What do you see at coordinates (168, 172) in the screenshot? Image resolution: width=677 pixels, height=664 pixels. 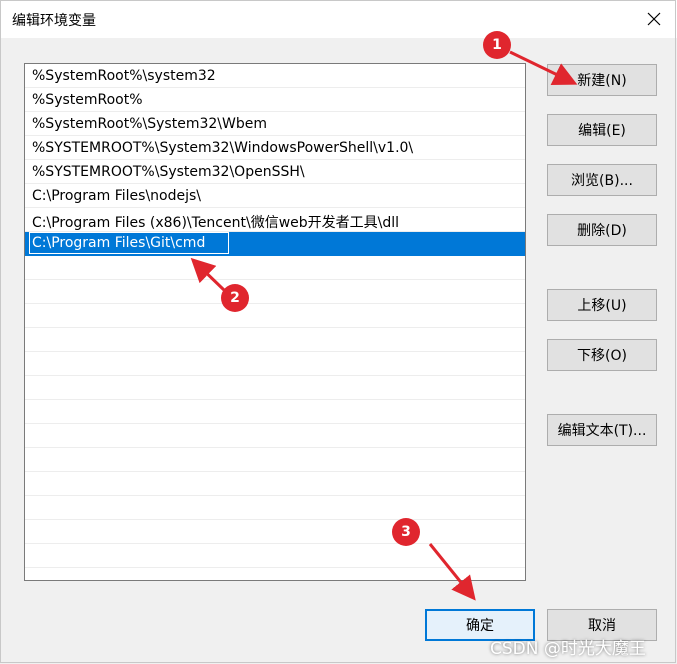 I see `list-item-text: %SYSTEMROOT%\System32\OpenSSH\` at bounding box center [168, 172].